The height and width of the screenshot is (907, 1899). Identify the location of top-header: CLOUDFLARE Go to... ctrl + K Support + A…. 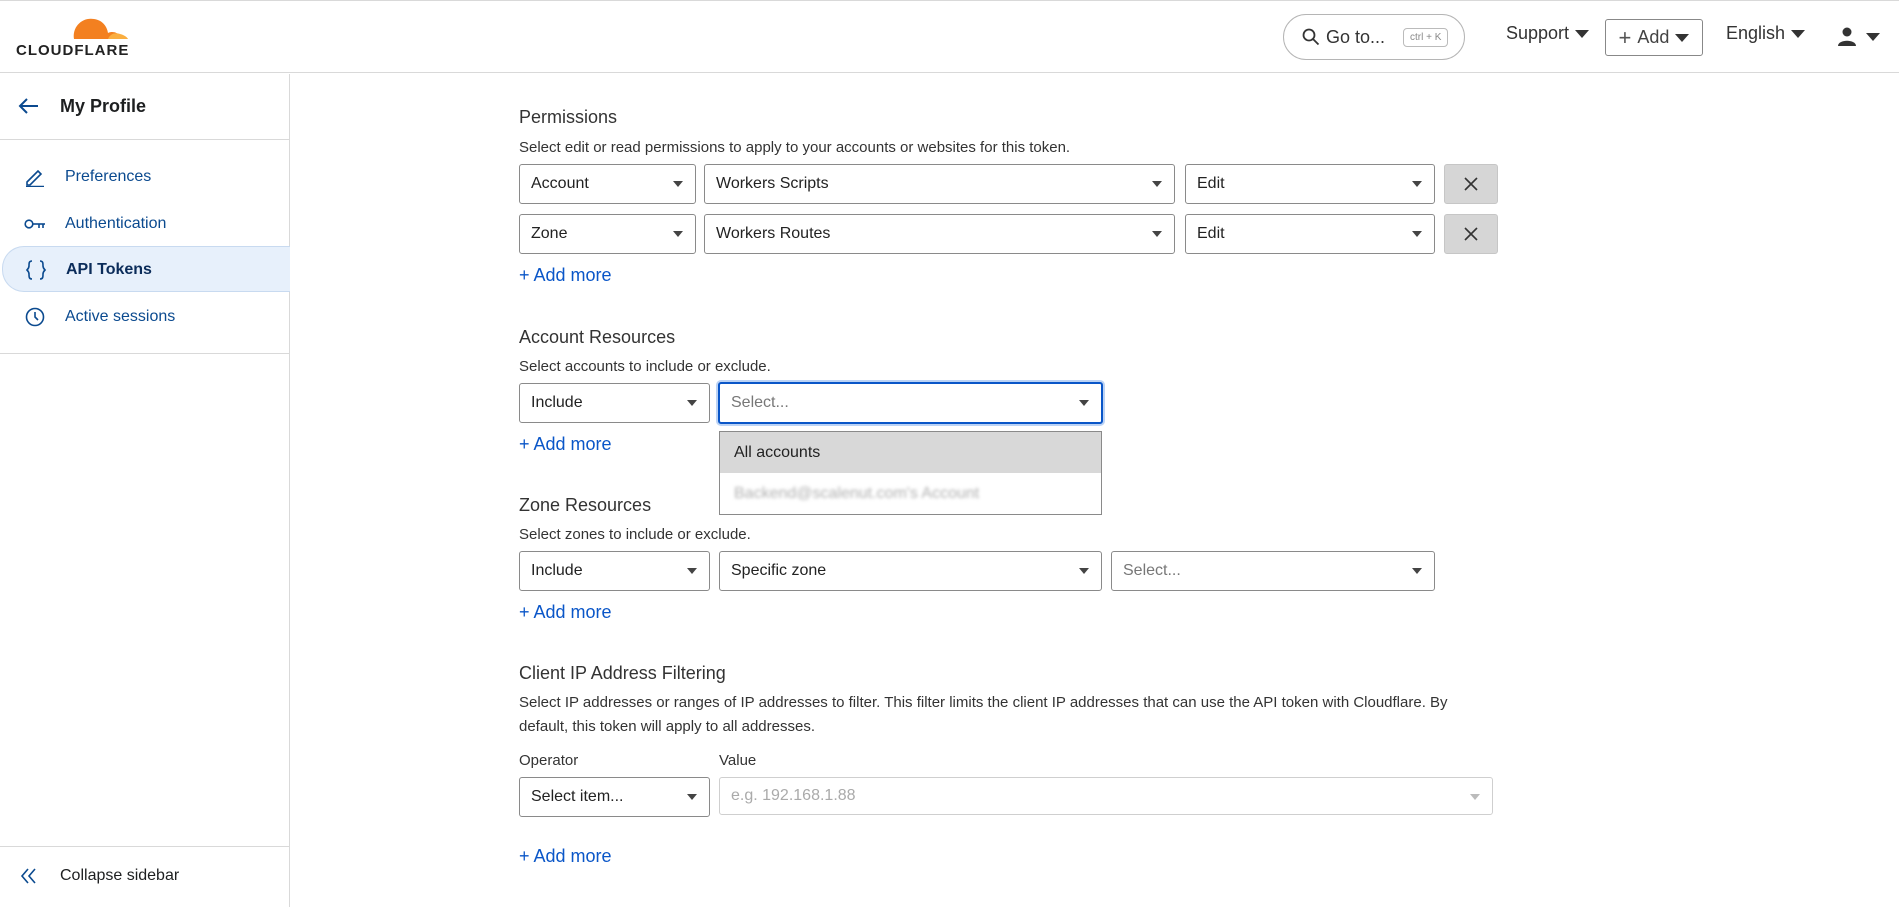
(949, 36).